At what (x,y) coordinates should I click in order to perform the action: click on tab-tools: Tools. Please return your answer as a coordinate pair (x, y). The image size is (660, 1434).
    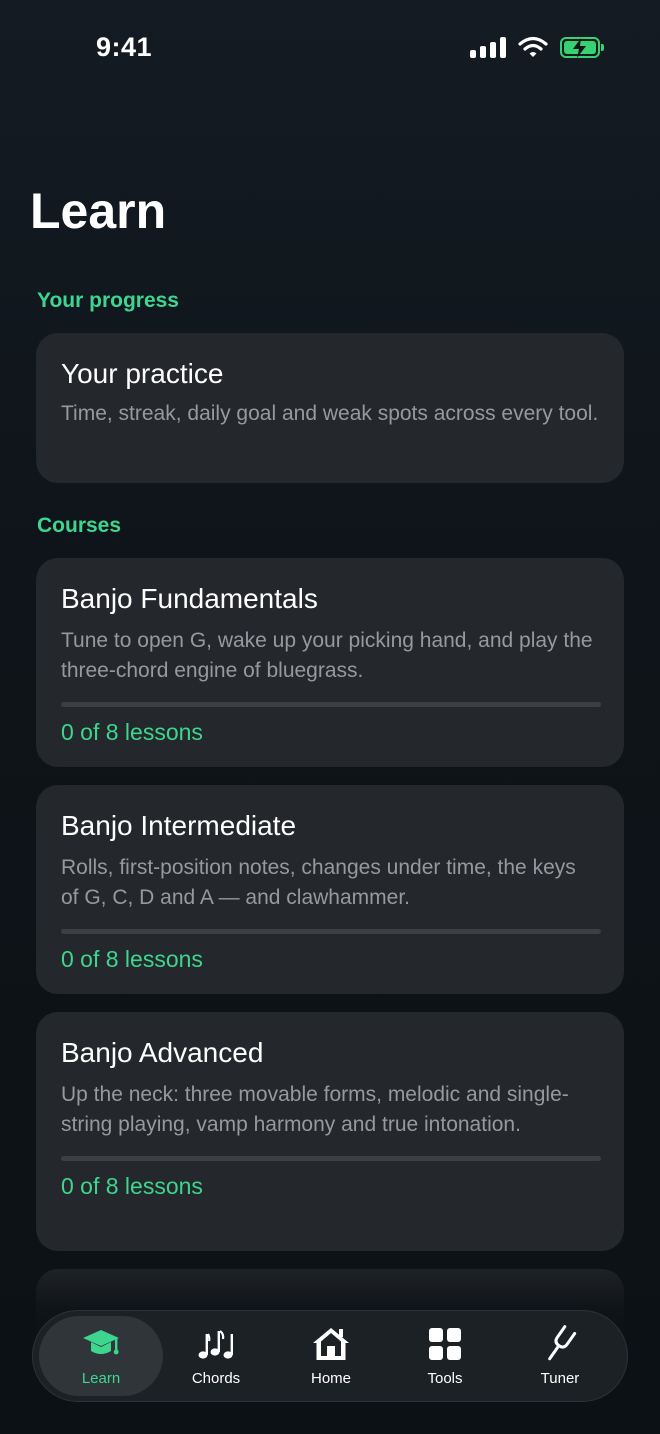
    Looking at the image, I should click on (445, 1356).